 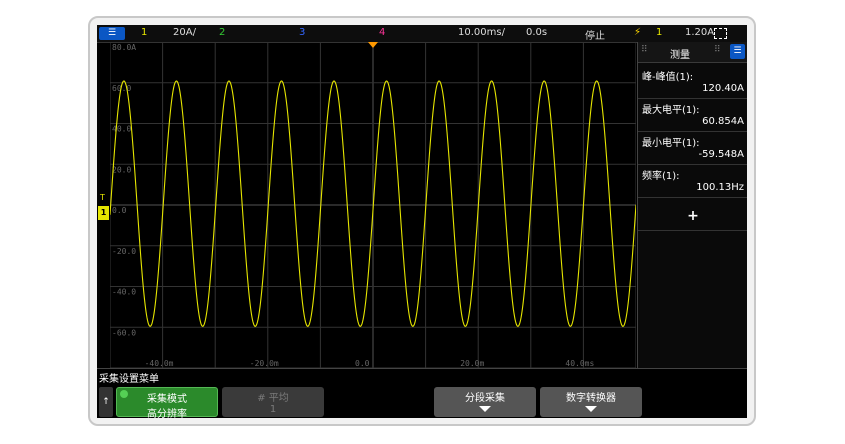 I want to click on softkey-title: # 平均, so click(x=273, y=398).